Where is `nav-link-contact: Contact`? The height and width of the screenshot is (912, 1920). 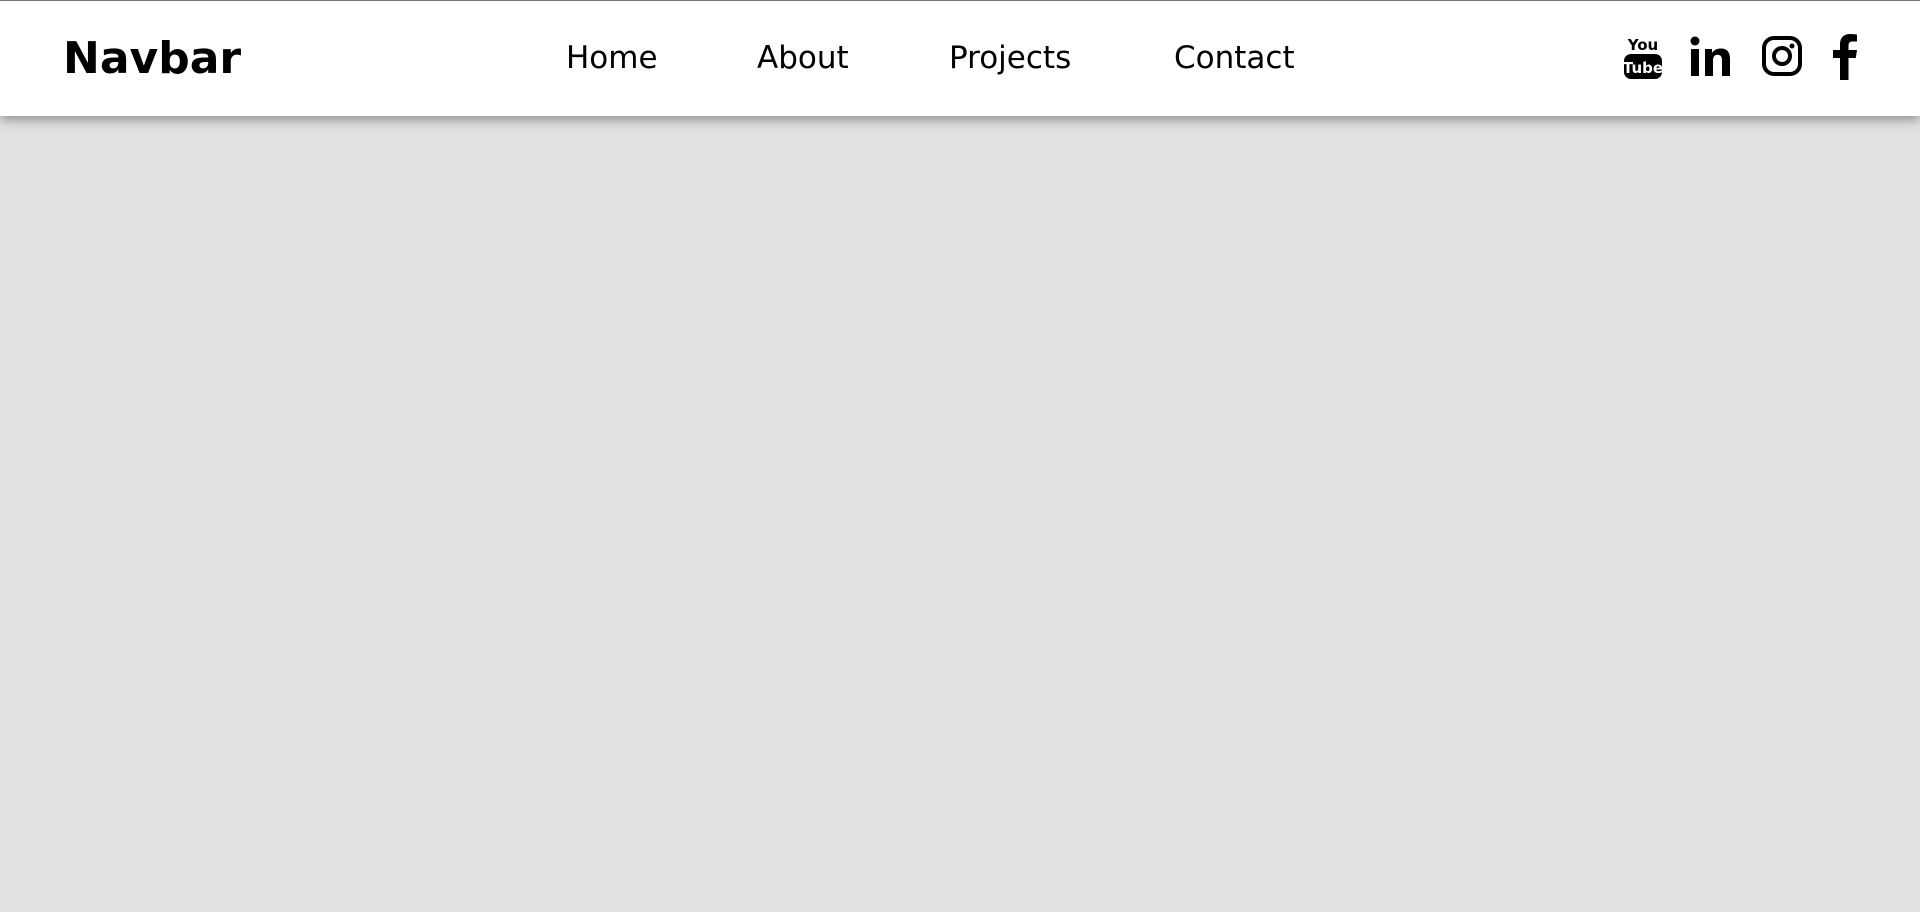 nav-link-contact: Contact is located at coordinates (1234, 58).